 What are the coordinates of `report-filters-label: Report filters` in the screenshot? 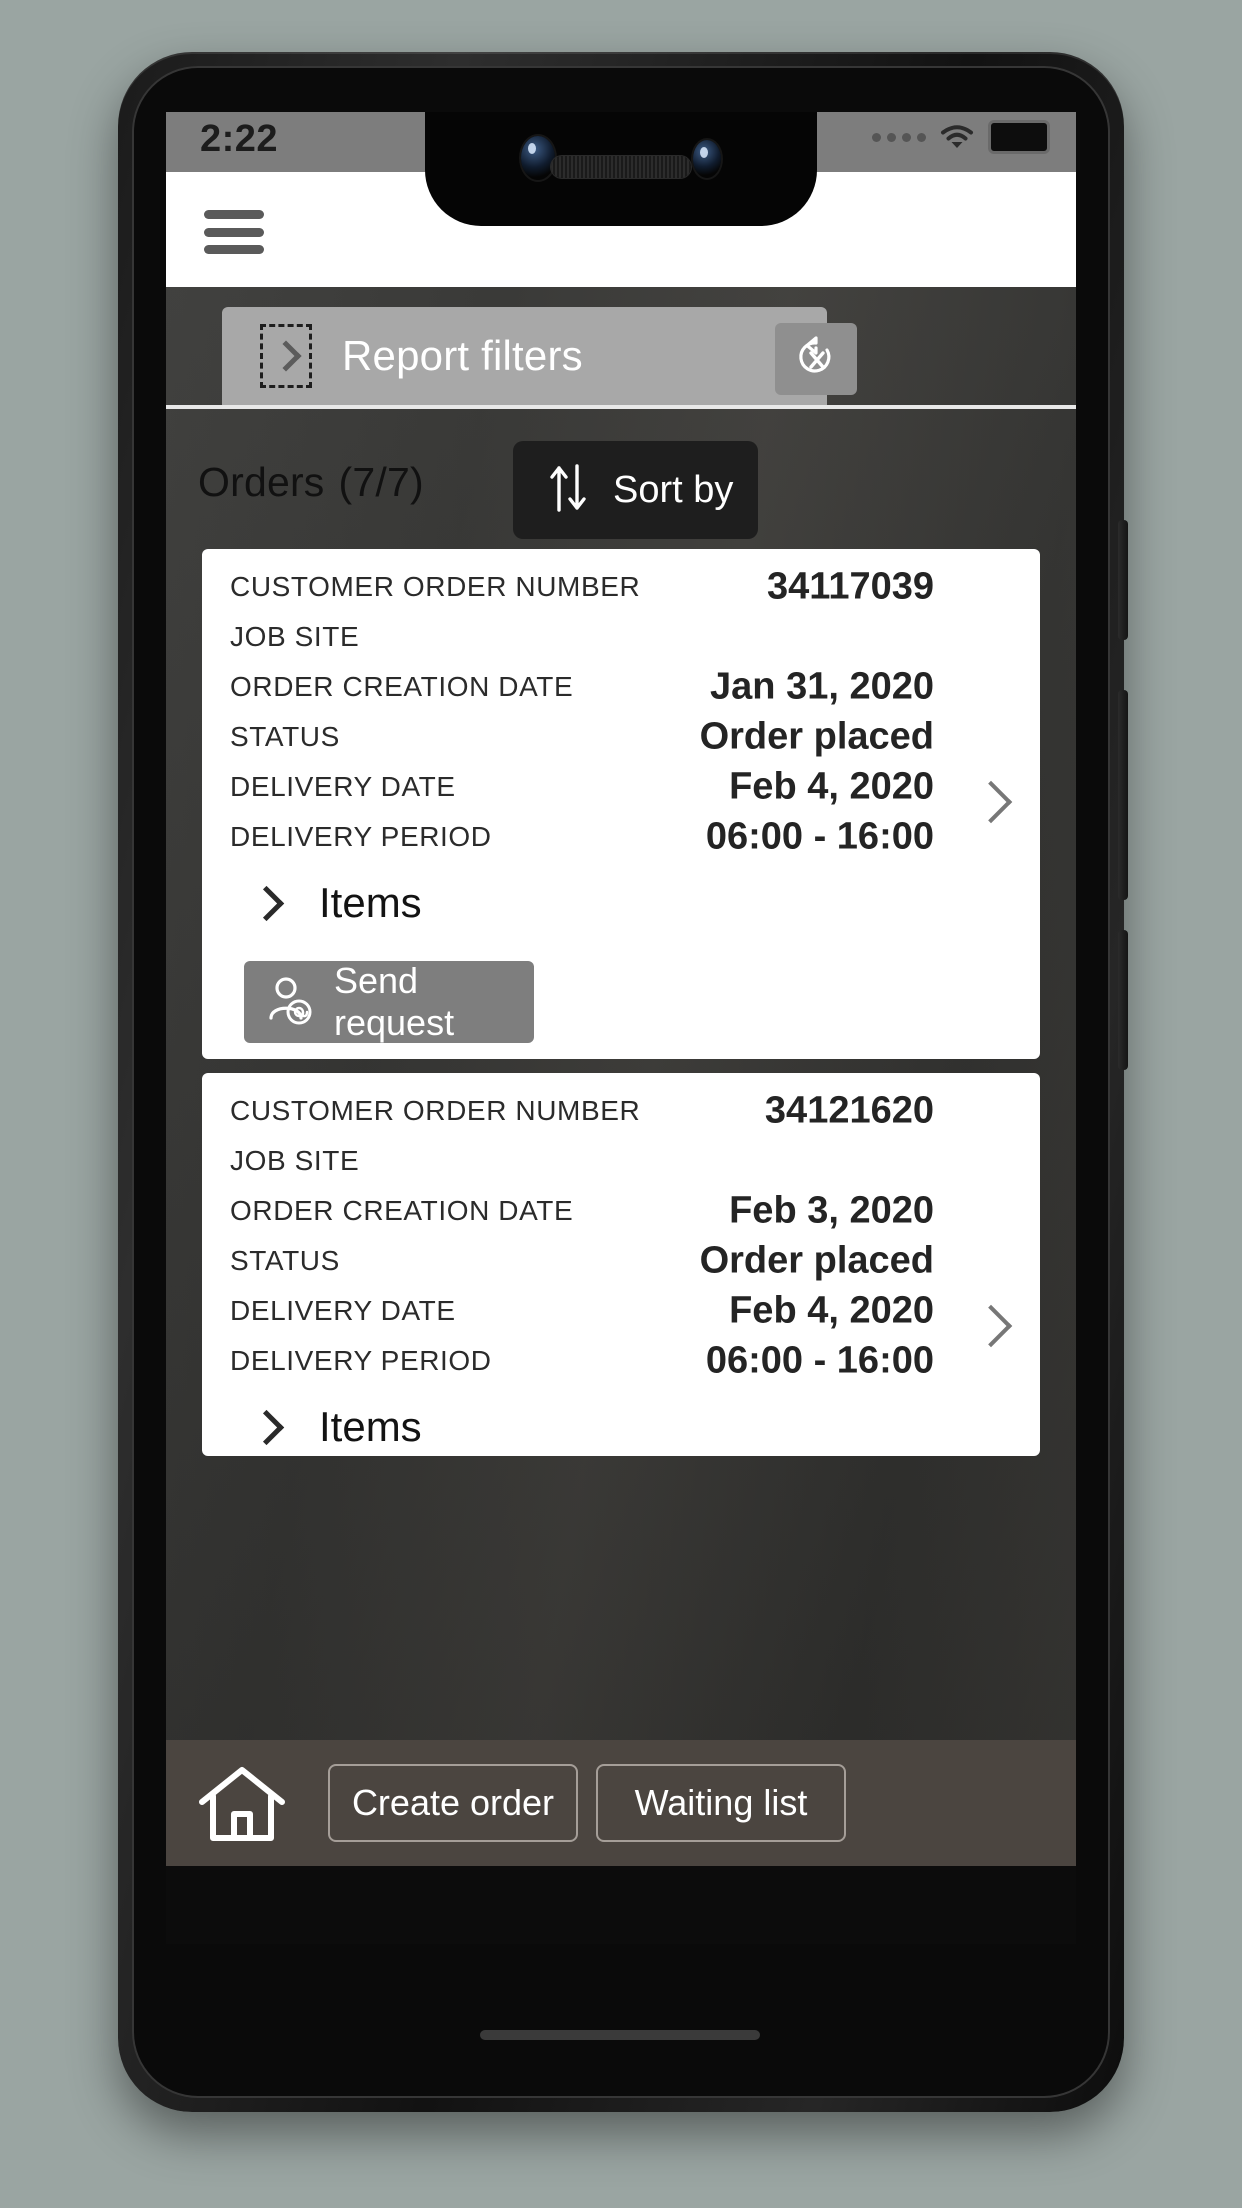 It's located at (462, 355).